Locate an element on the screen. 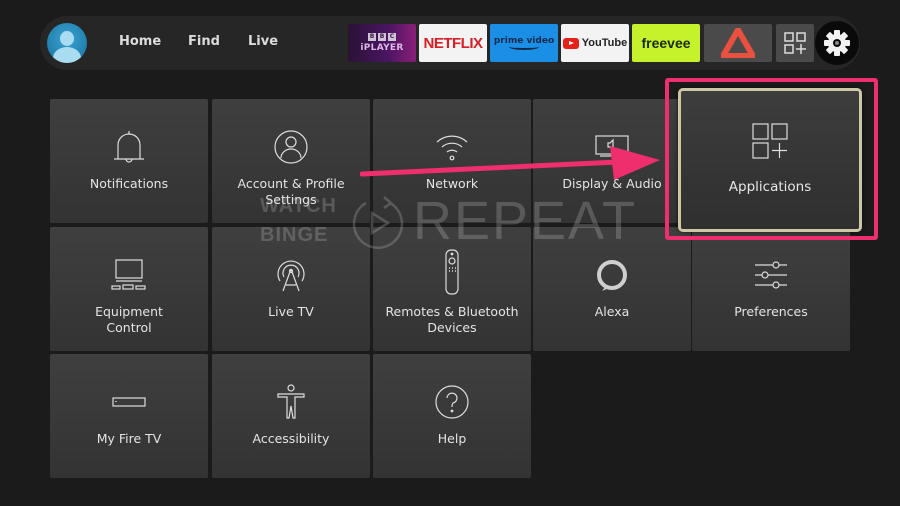 Image resolution: width=900 pixels, height=506 pixels. fire-tv-stick-icon is located at coordinates (129, 402).